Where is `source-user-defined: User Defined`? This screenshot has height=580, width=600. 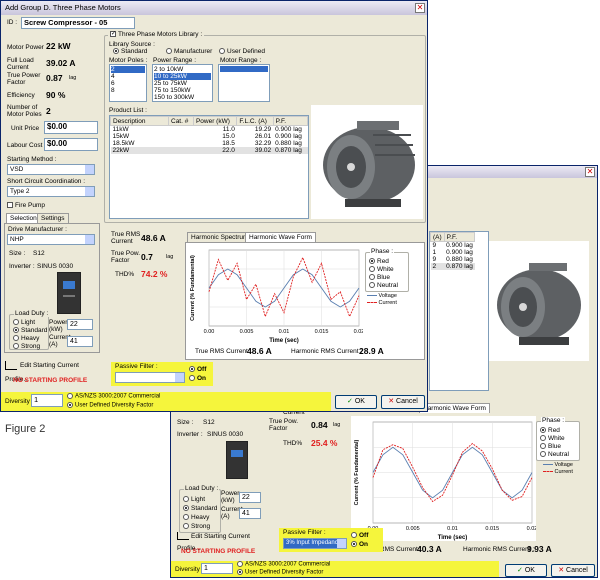 source-user-defined: User Defined is located at coordinates (242, 51).